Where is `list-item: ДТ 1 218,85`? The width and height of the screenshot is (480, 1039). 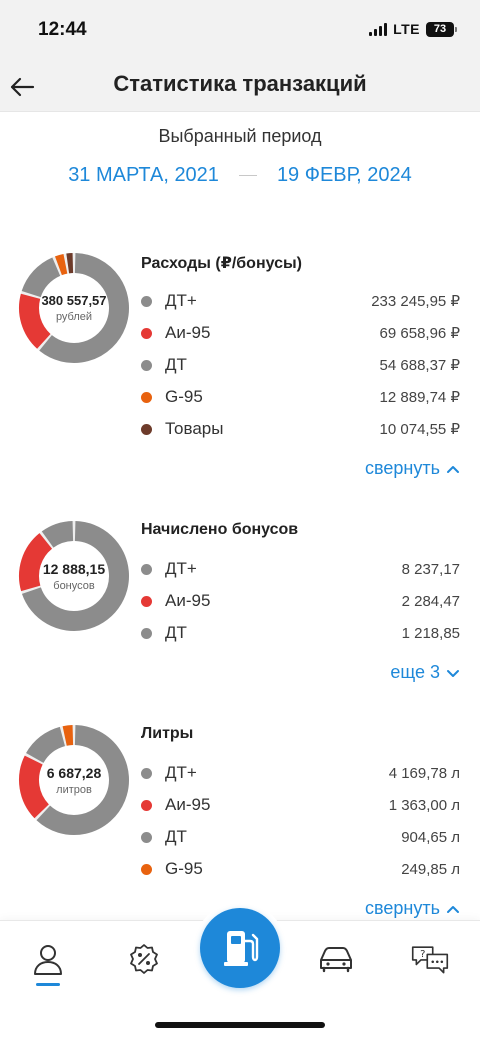
list-item: ДТ 1 218,85 is located at coordinates (300, 633).